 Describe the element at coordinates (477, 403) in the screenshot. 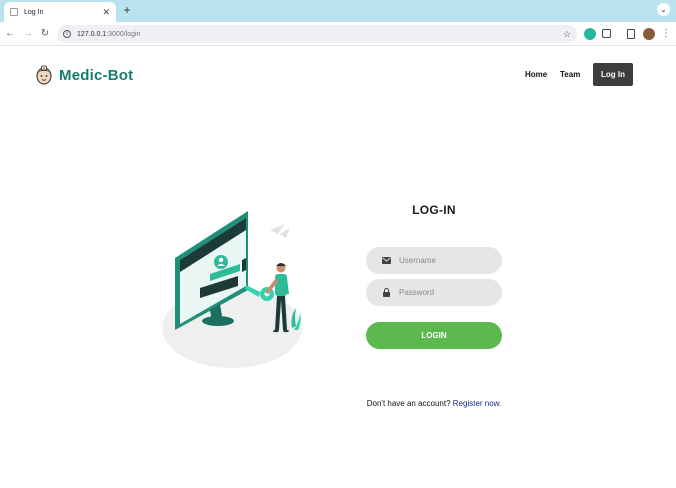

I see `register-link: Register now.` at that location.